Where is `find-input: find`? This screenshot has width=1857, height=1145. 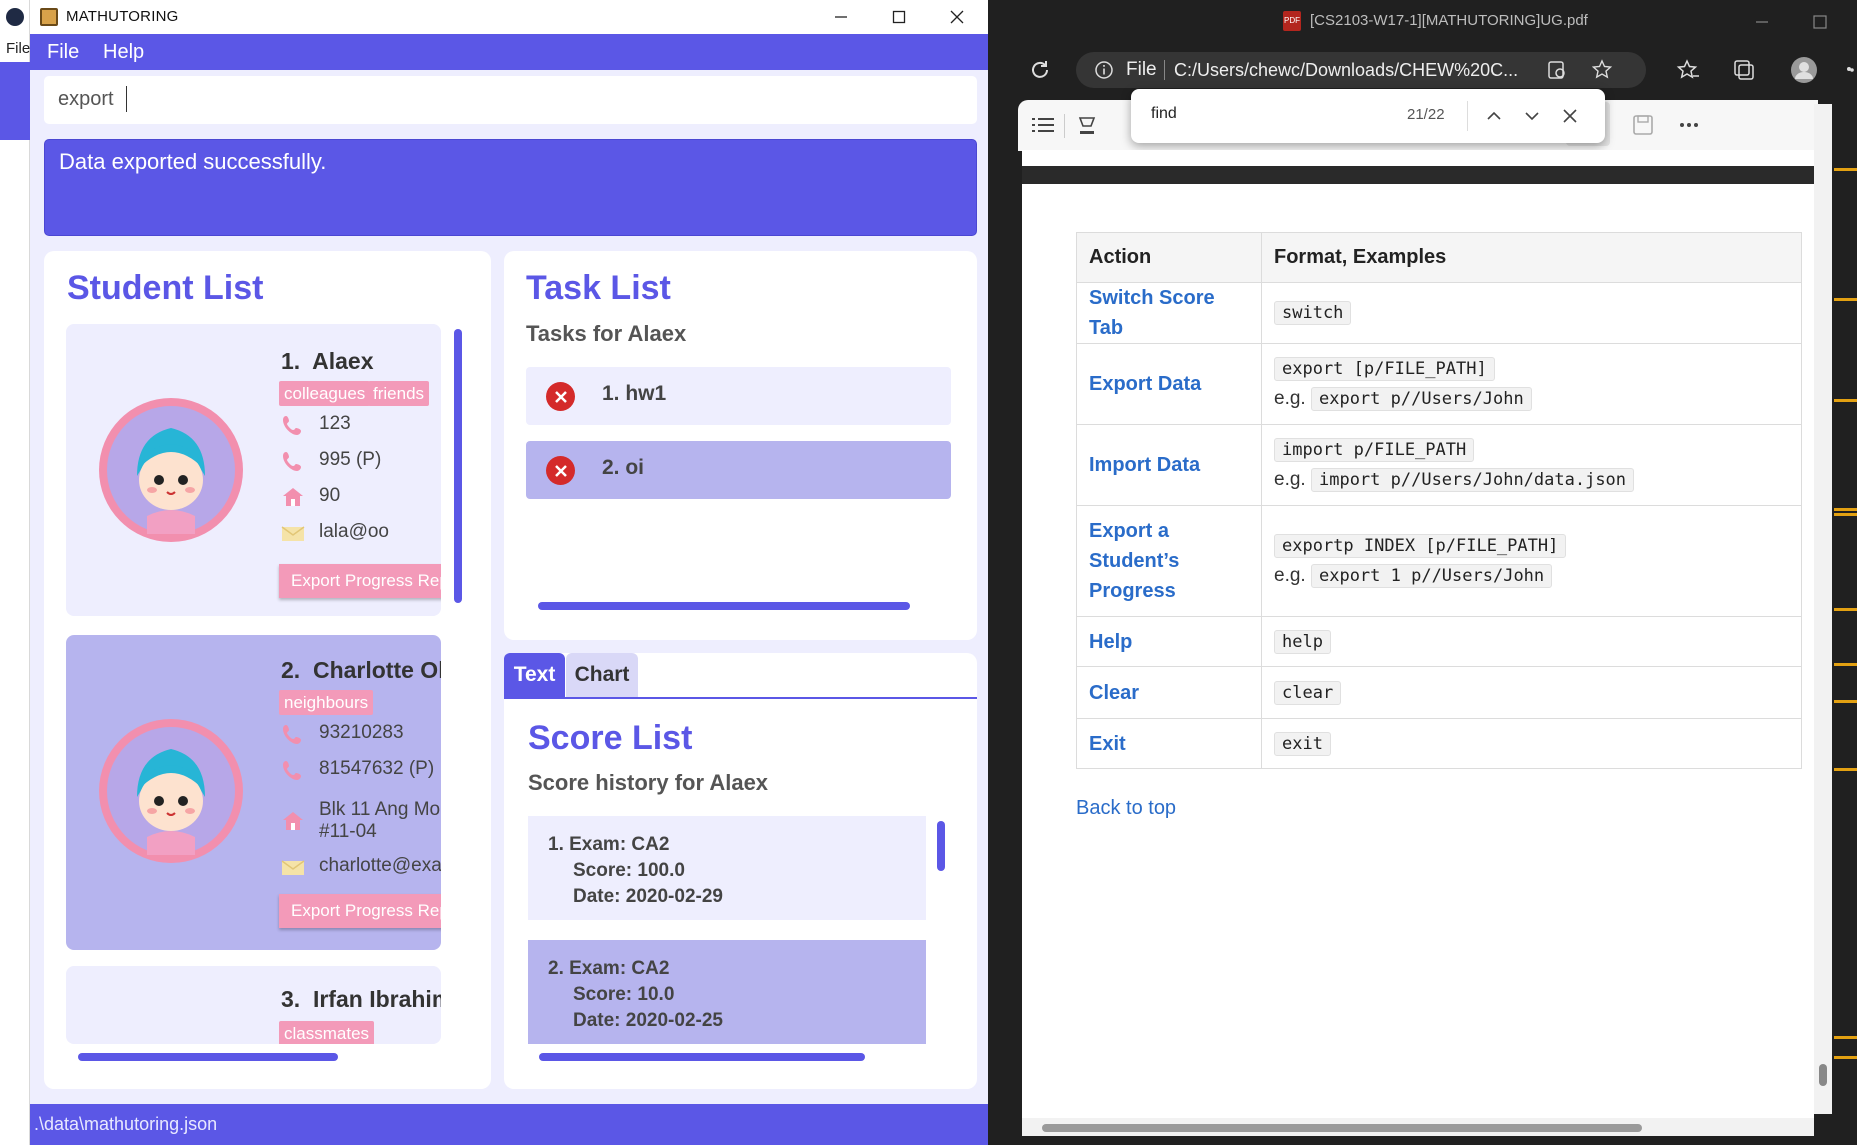
find-input: find is located at coordinates (1164, 114).